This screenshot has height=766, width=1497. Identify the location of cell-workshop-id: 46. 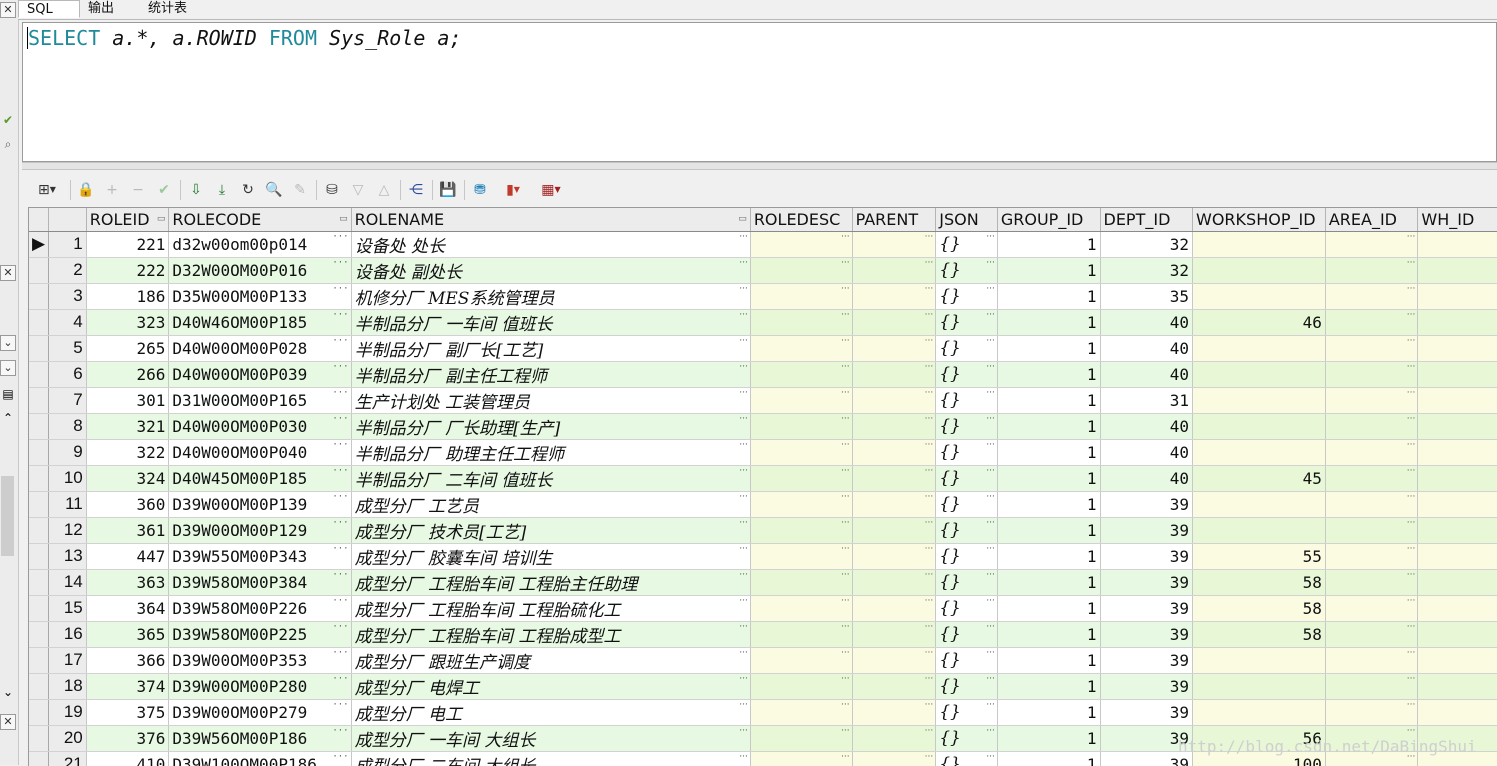
(1259, 322).